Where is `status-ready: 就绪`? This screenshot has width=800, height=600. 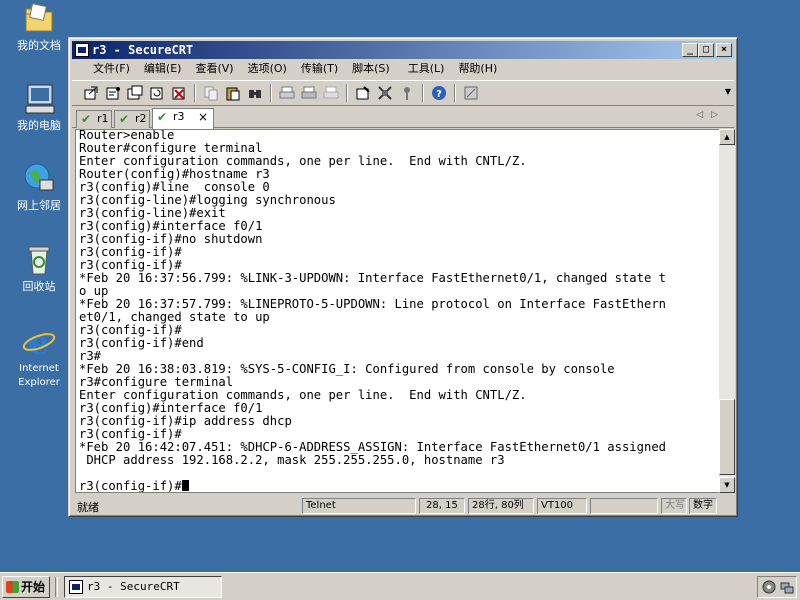
status-ready: 就绪 is located at coordinates (88, 507).